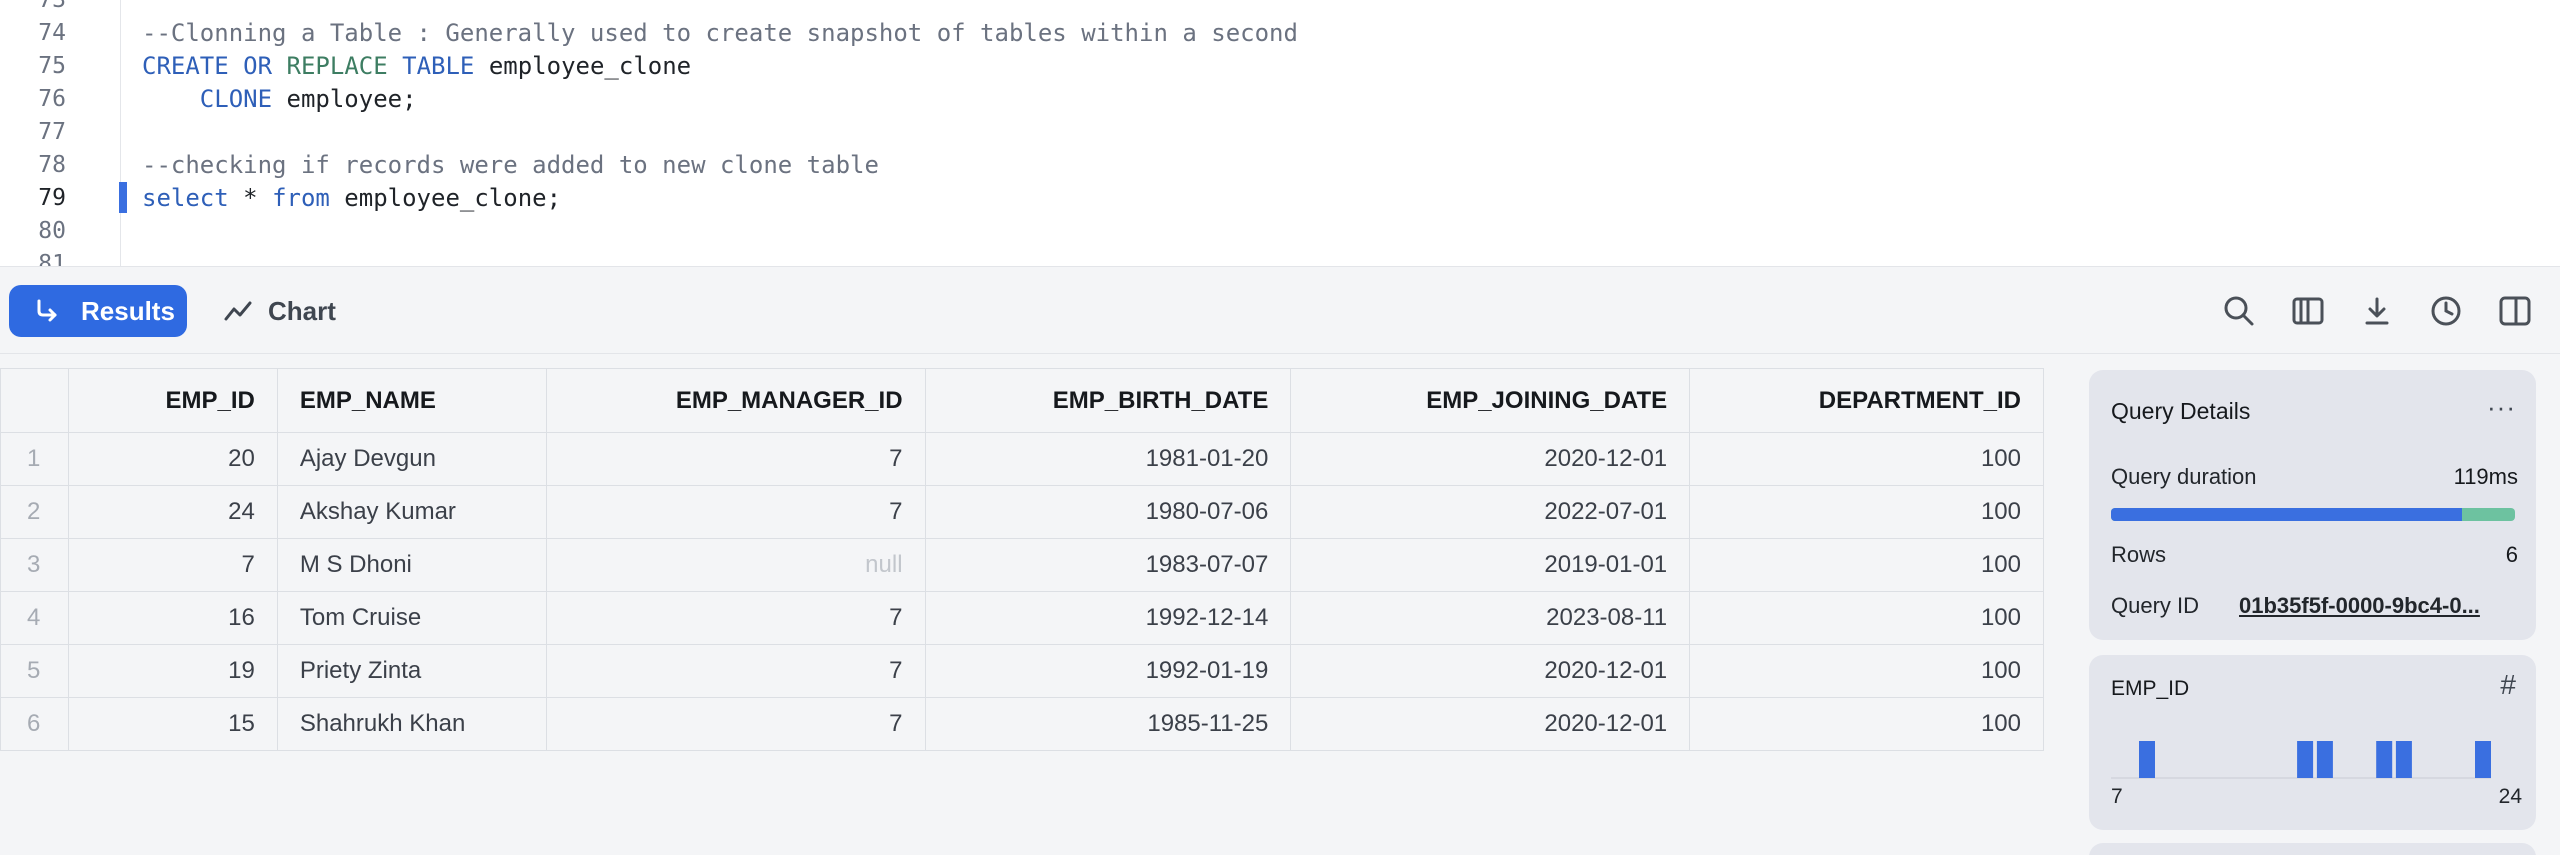  Describe the element at coordinates (1280, 257) in the screenshot. I see `code-line: 81` at that location.